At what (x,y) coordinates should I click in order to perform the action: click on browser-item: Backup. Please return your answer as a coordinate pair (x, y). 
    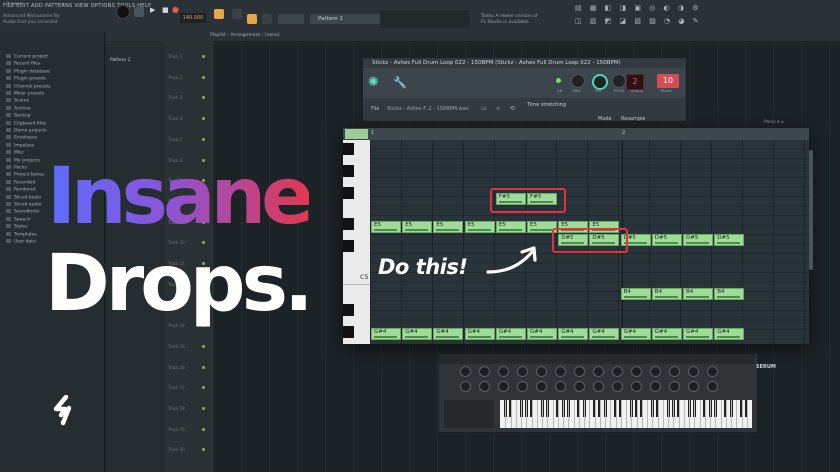
    Looking at the image, I should click on (18, 116).